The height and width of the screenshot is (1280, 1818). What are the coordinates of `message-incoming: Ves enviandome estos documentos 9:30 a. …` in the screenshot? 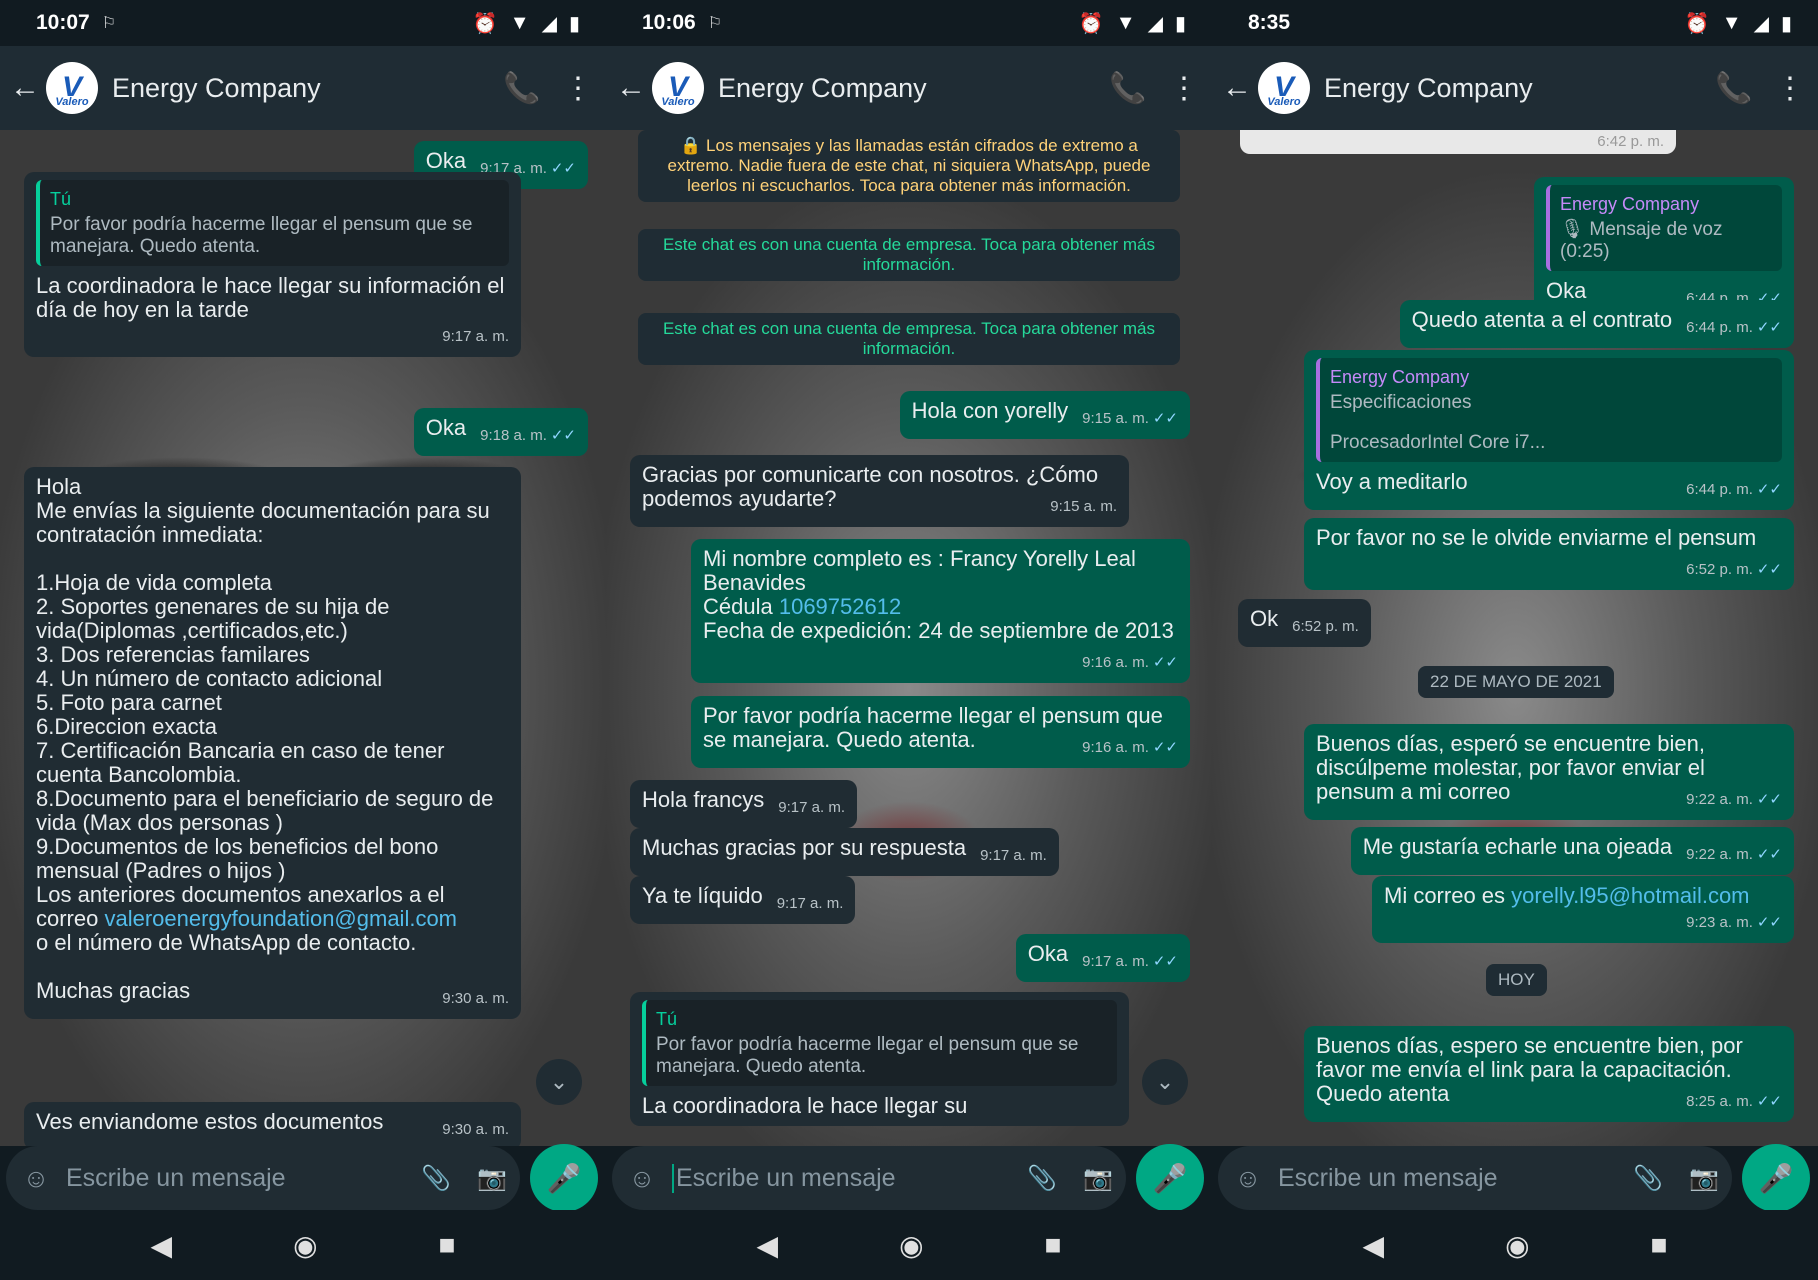 It's located at (272, 1124).